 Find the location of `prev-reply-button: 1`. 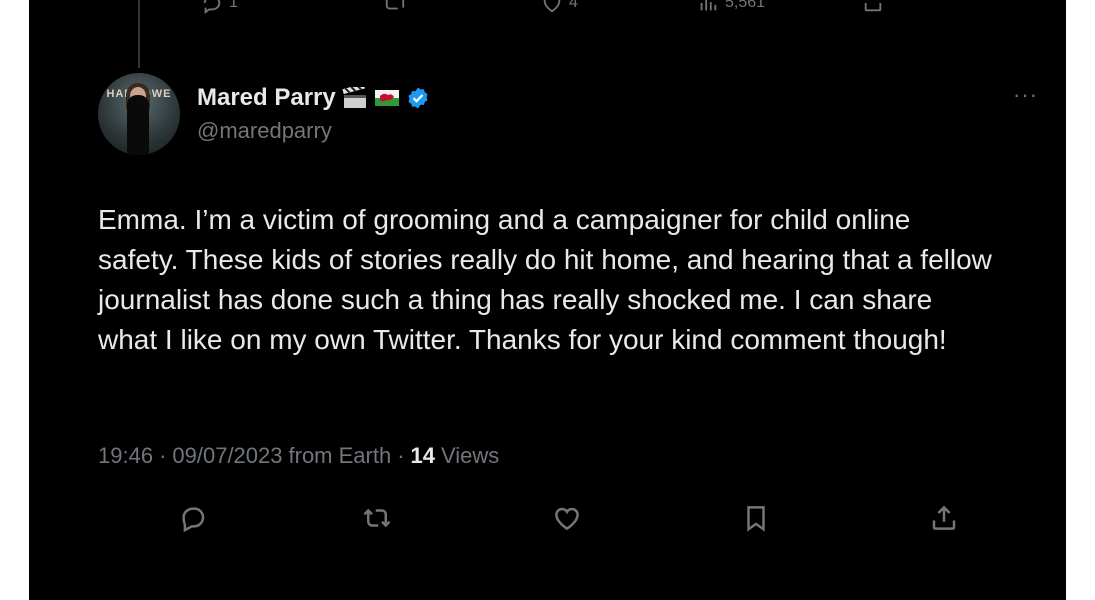

prev-reply-button: 1 is located at coordinates (219, 9).